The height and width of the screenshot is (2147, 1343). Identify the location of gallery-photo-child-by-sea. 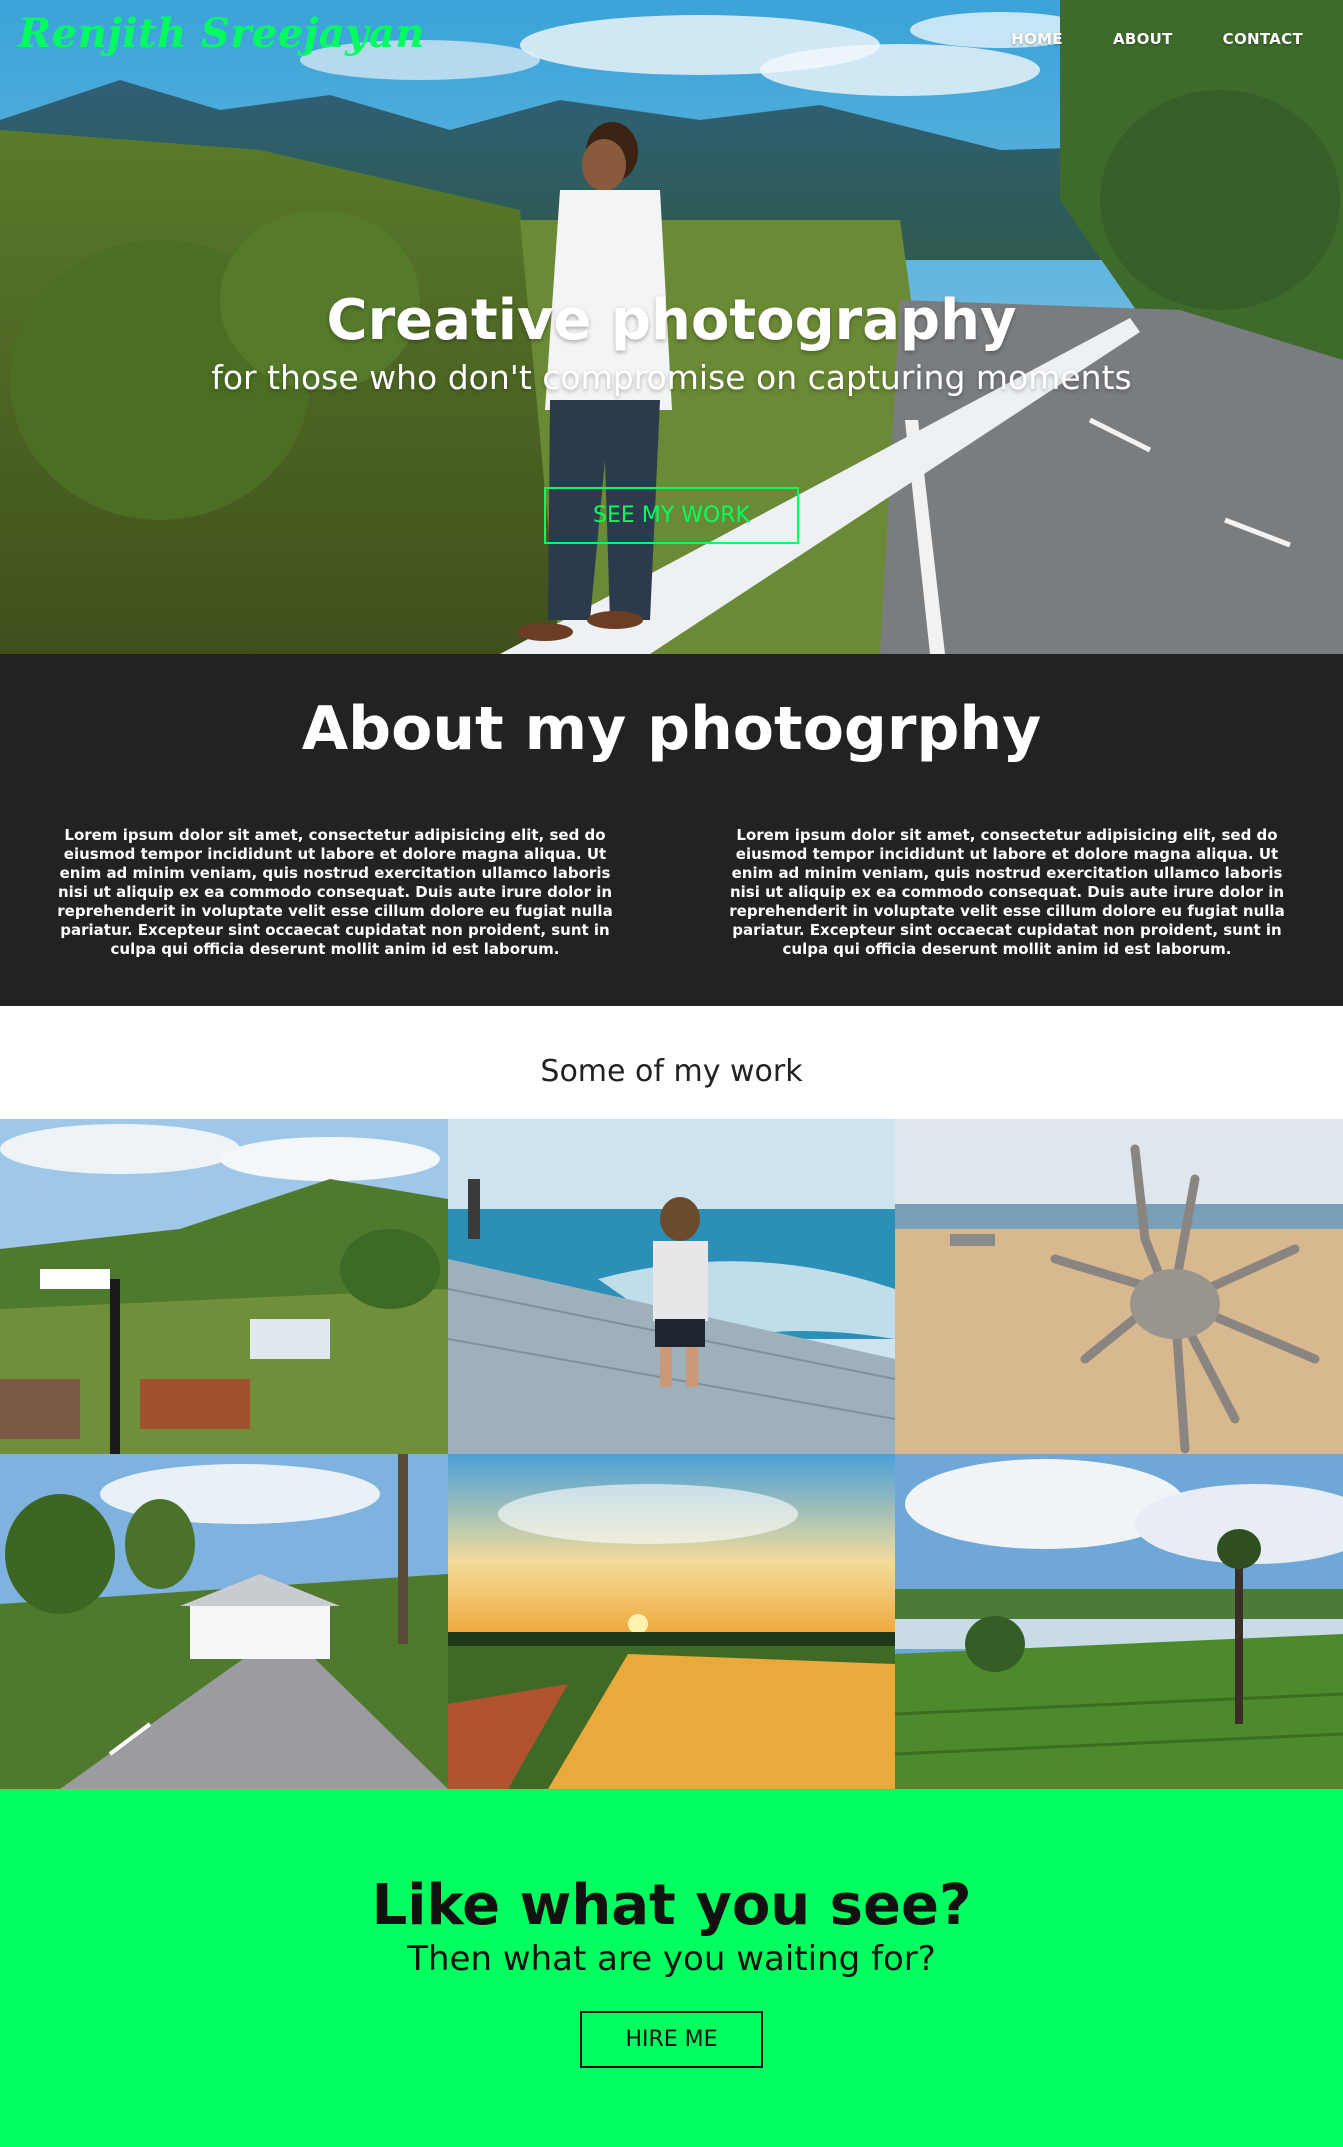
(671, 1286).